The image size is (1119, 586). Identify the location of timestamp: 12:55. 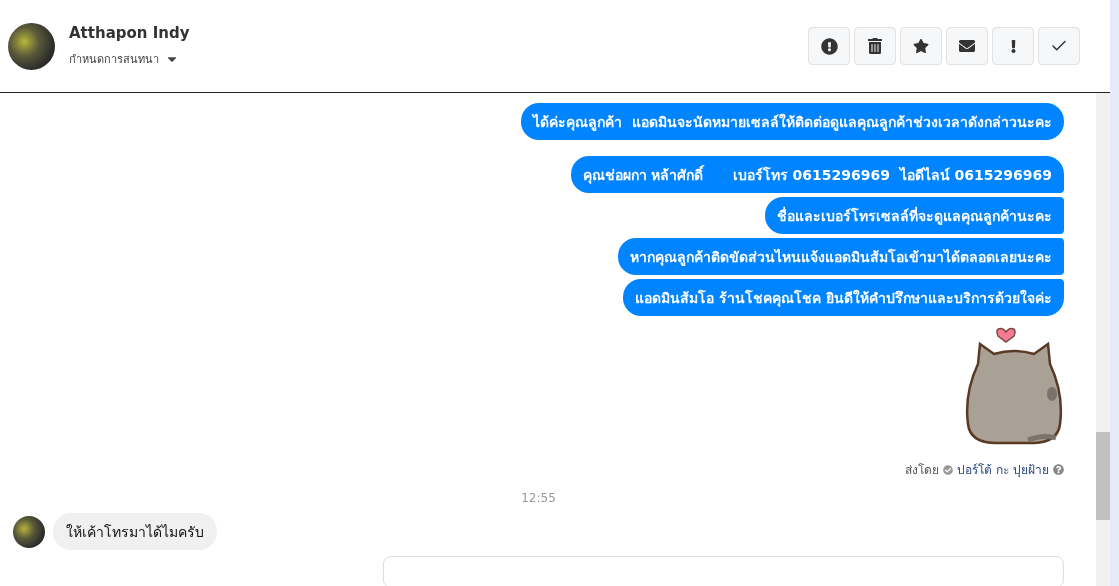
(538, 498).